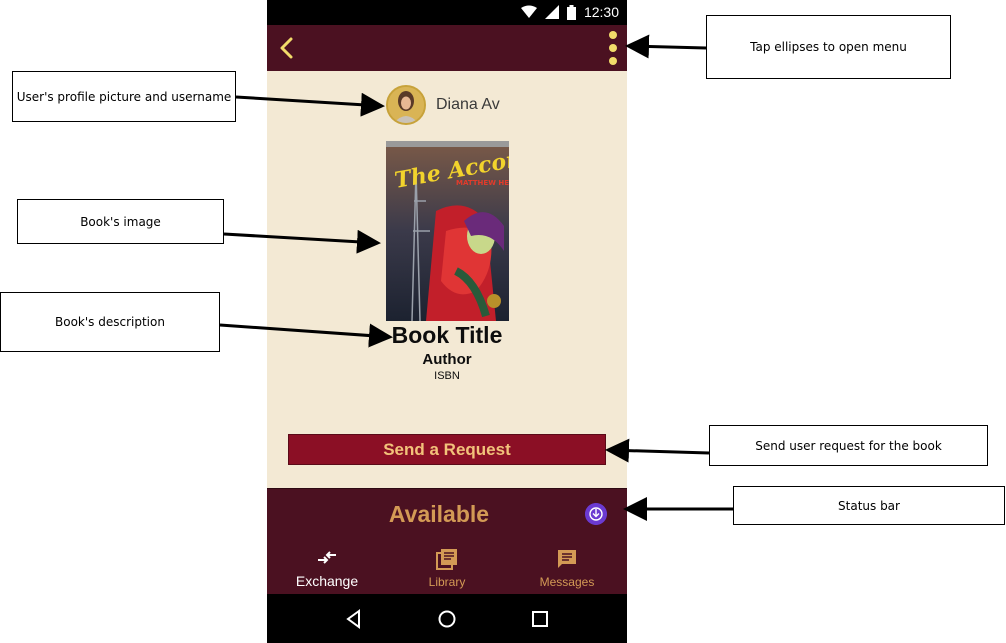  Describe the element at coordinates (571, 12) in the screenshot. I see `battery-icon` at that location.